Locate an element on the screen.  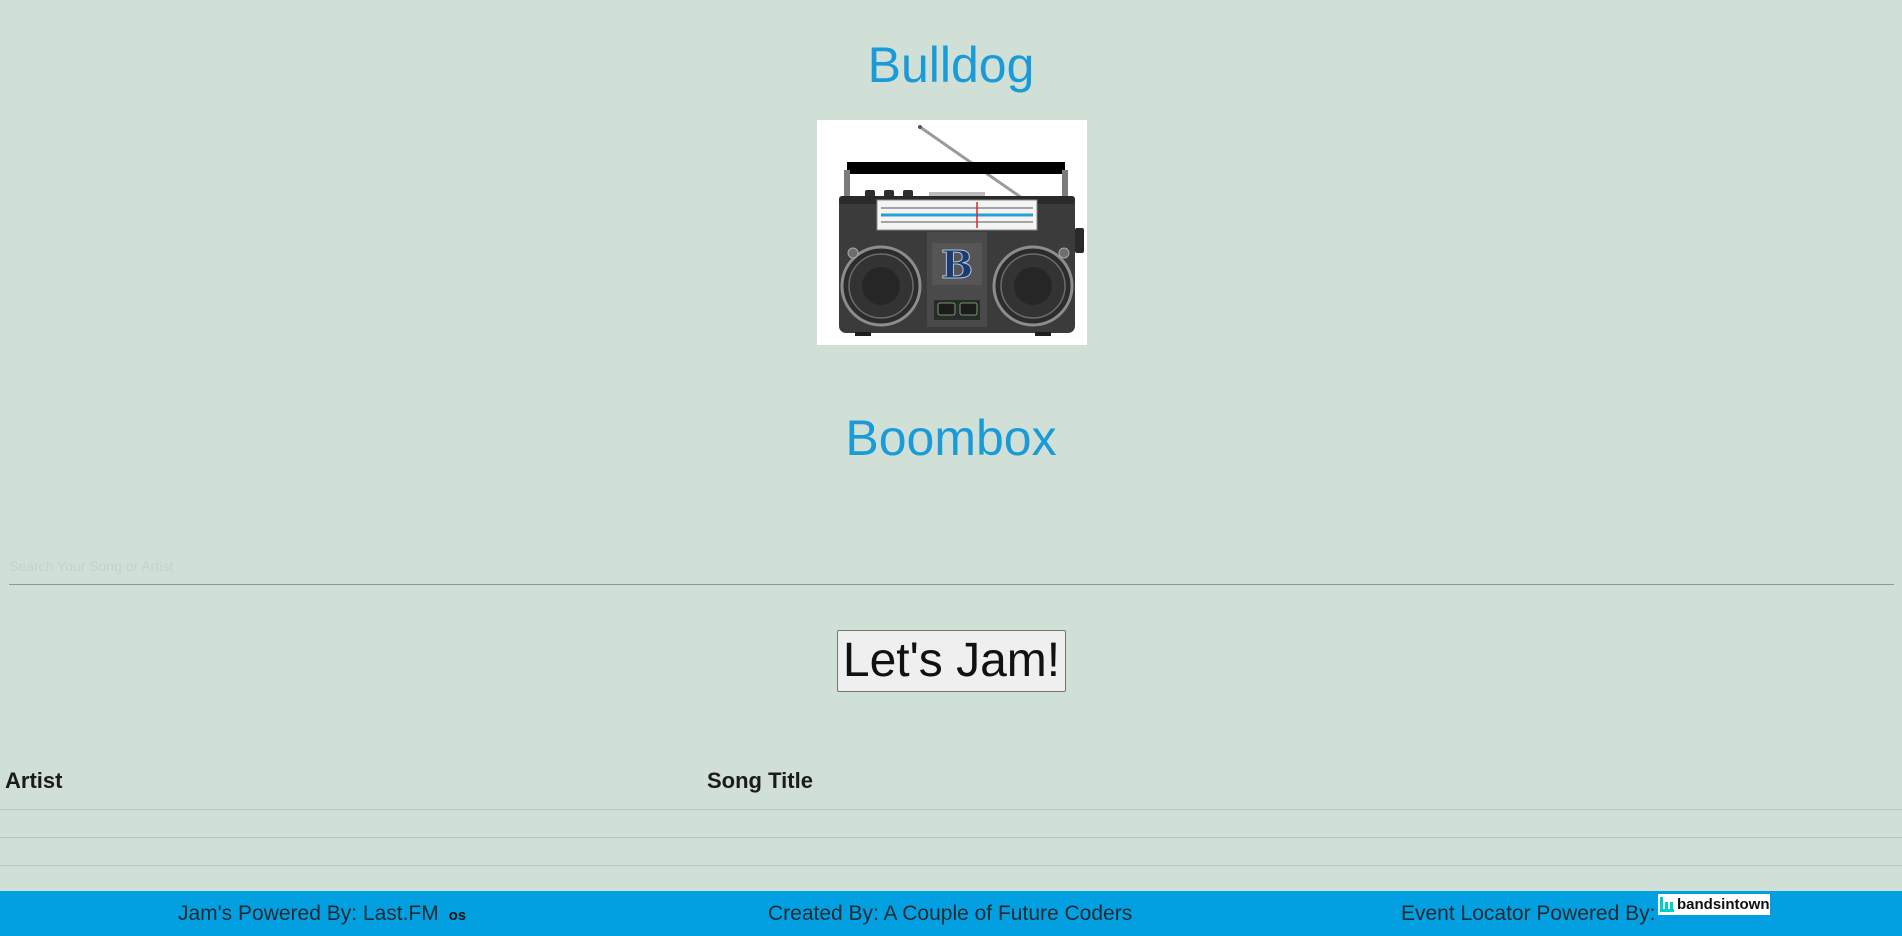
boombox-logo-icon: B is located at coordinates (952, 232).